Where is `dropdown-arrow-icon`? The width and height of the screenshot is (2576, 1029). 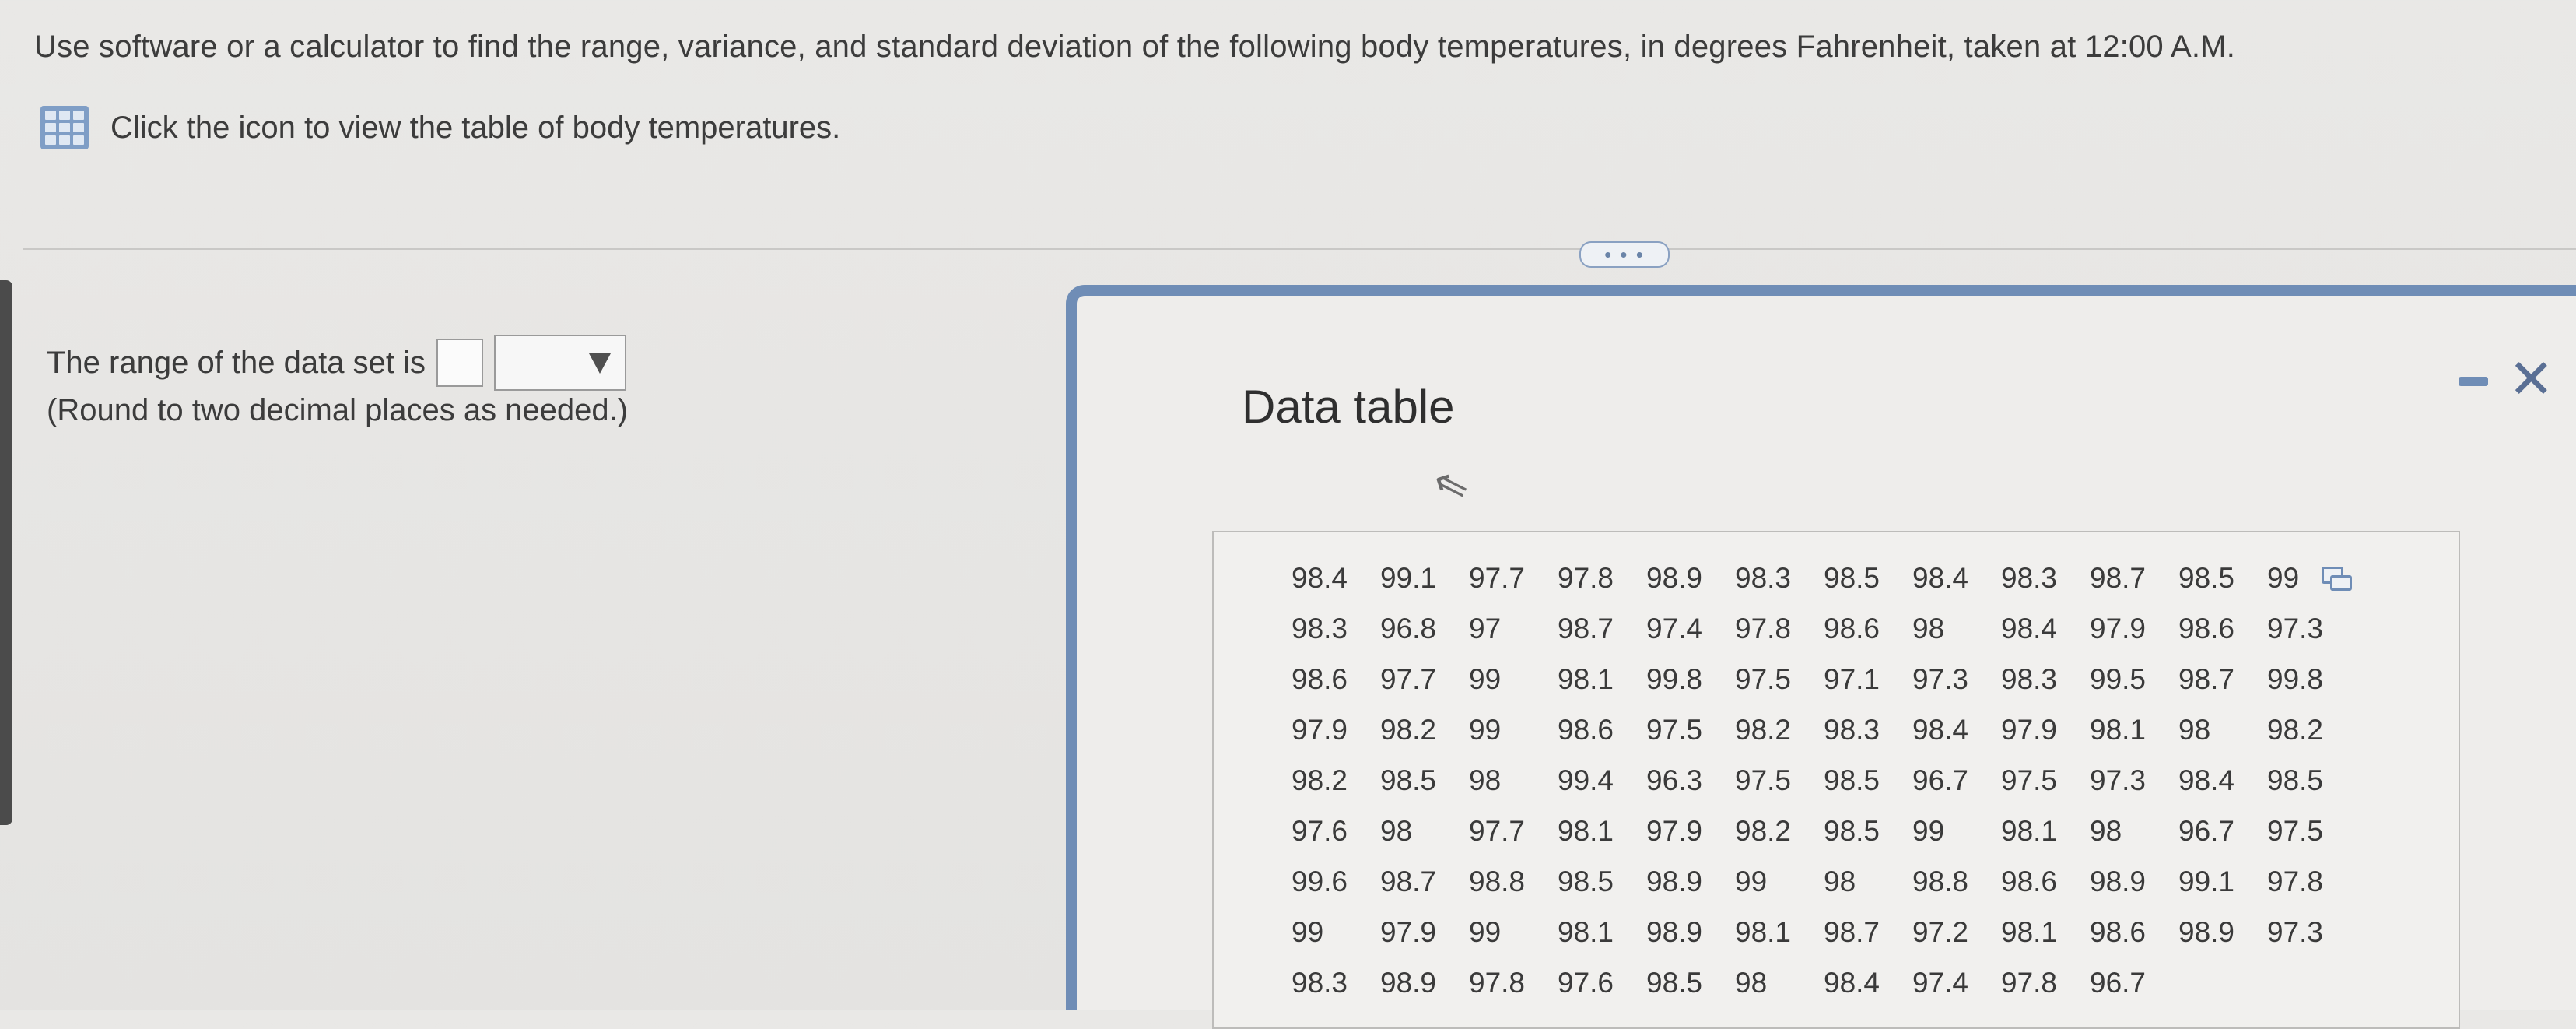 dropdown-arrow-icon is located at coordinates (599, 364).